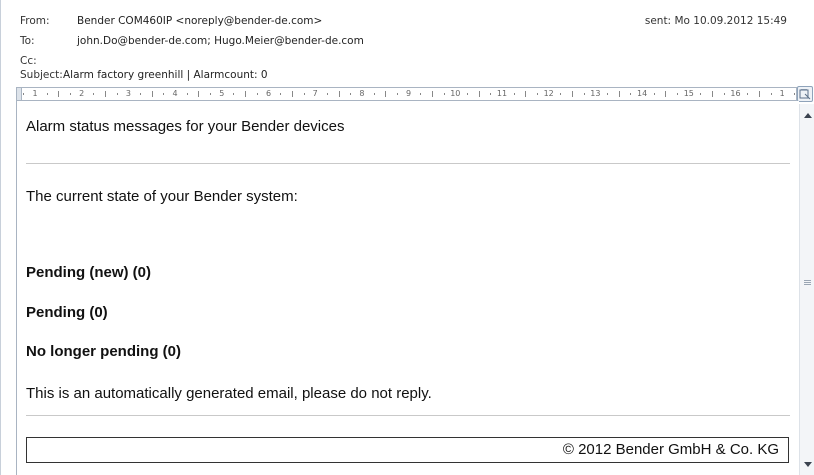 This screenshot has height=475, width=814. Describe the element at coordinates (805, 94) in the screenshot. I see `ruler-toggle-icon` at that location.